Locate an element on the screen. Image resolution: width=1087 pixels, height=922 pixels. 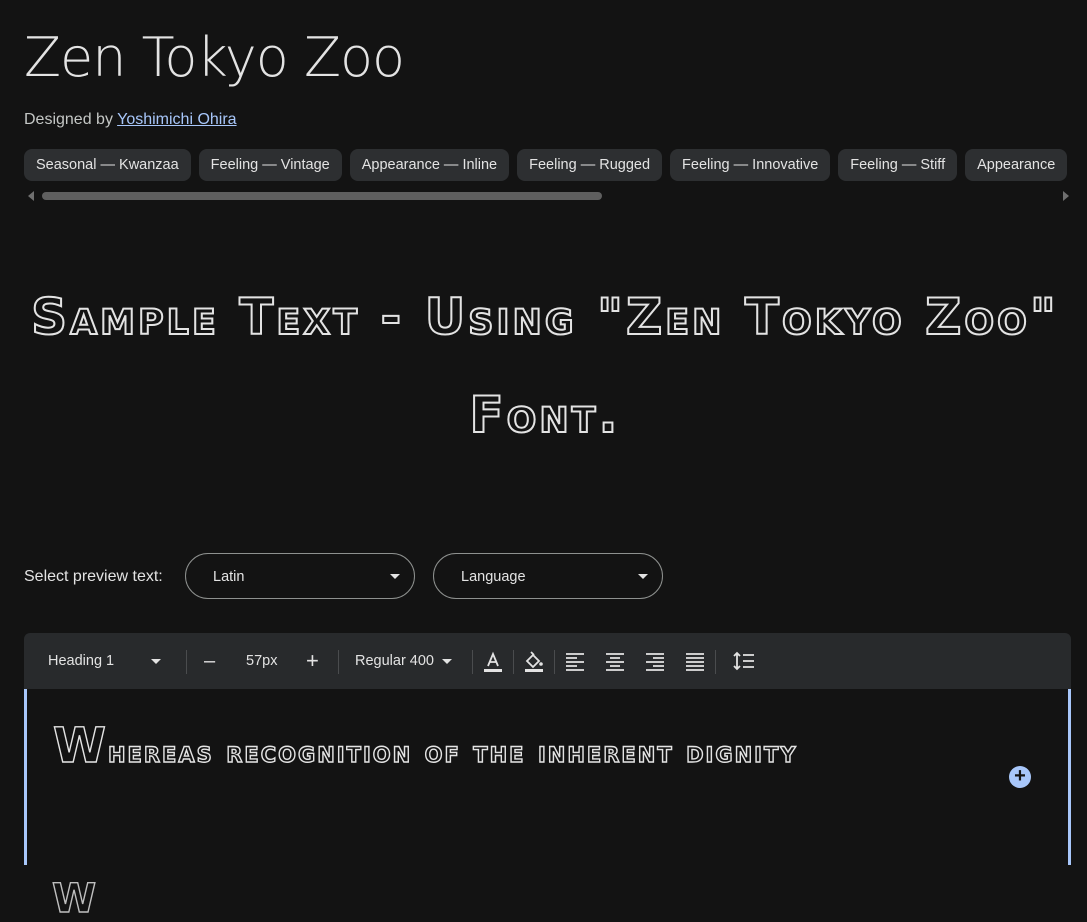
language-select: Language is located at coordinates (548, 576).